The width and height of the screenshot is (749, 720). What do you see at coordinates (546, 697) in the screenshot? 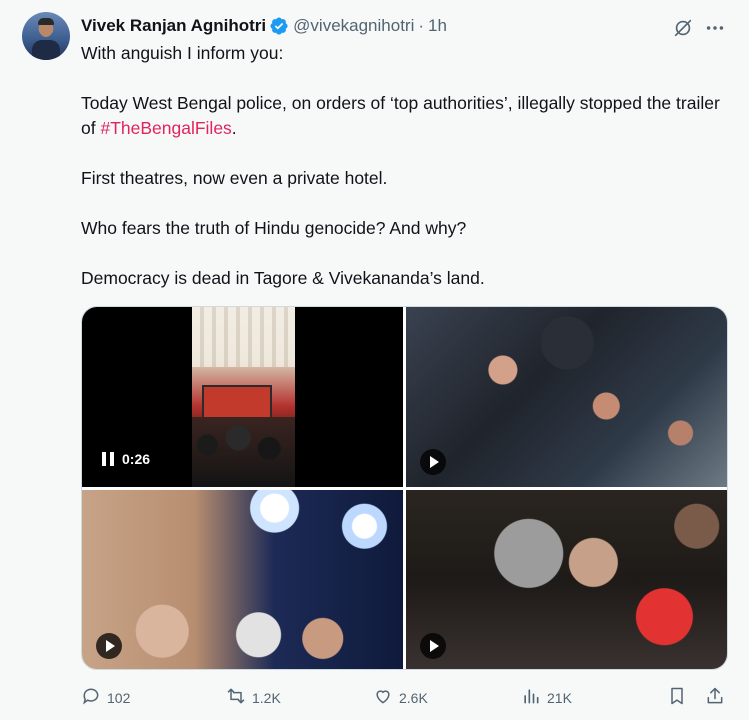
I see `views-button: 21K` at bounding box center [546, 697].